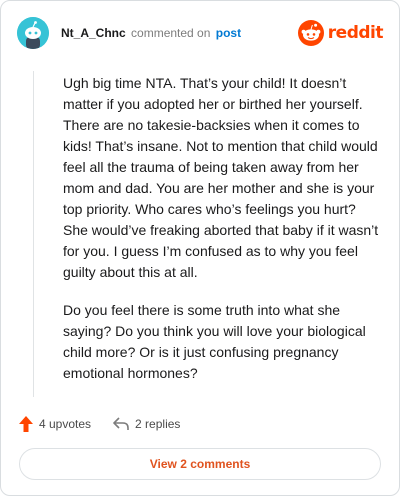 This screenshot has height=496, width=400. Describe the element at coordinates (158, 424) in the screenshot. I see `reply-count: 2 replies` at that location.